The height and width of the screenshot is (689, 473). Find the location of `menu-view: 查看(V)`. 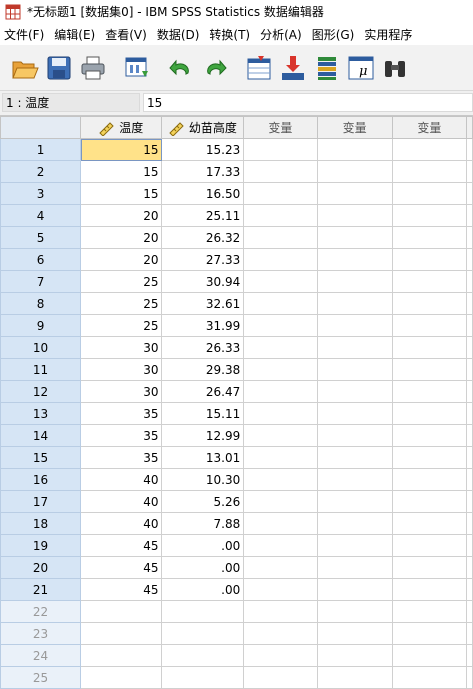

menu-view: 查看(V) is located at coordinates (126, 34).